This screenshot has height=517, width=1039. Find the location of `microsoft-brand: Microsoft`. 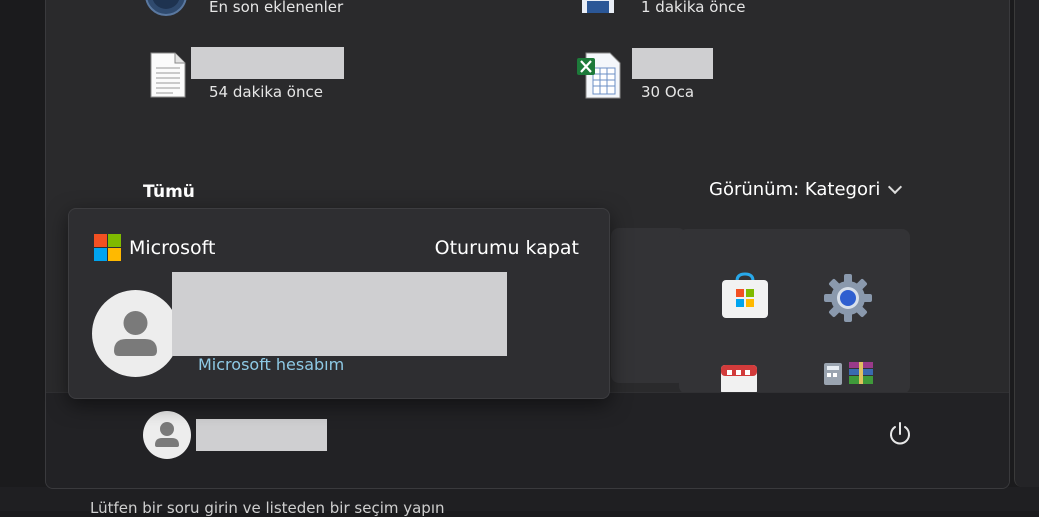

microsoft-brand: Microsoft is located at coordinates (154, 247).